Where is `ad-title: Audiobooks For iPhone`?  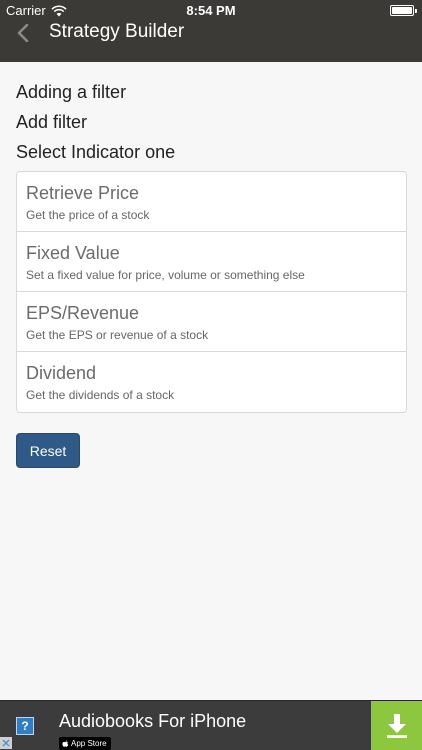 ad-title: Audiobooks For iPhone is located at coordinates (153, 721).